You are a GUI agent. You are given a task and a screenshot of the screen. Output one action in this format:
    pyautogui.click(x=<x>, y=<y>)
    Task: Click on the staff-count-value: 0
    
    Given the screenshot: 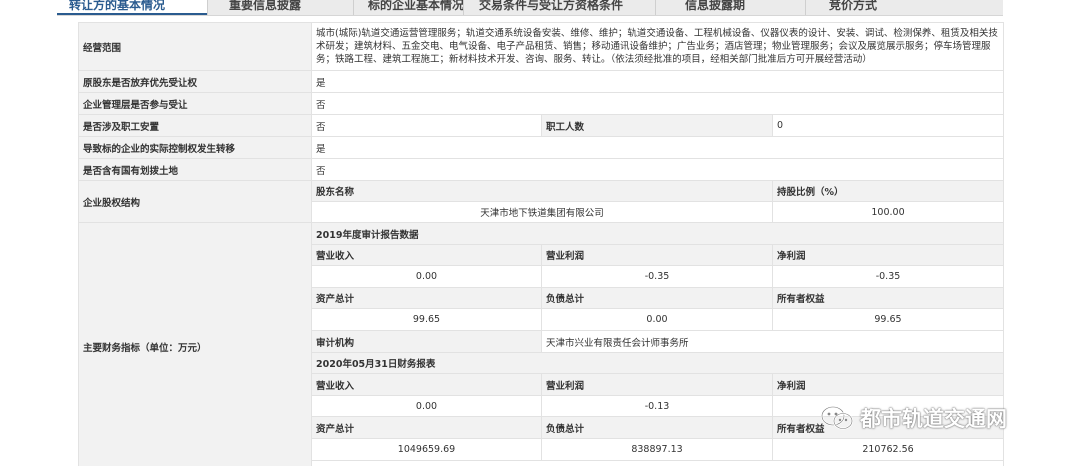 What is the action you would take?
    pyautogui.click(x=888, y=125)
    